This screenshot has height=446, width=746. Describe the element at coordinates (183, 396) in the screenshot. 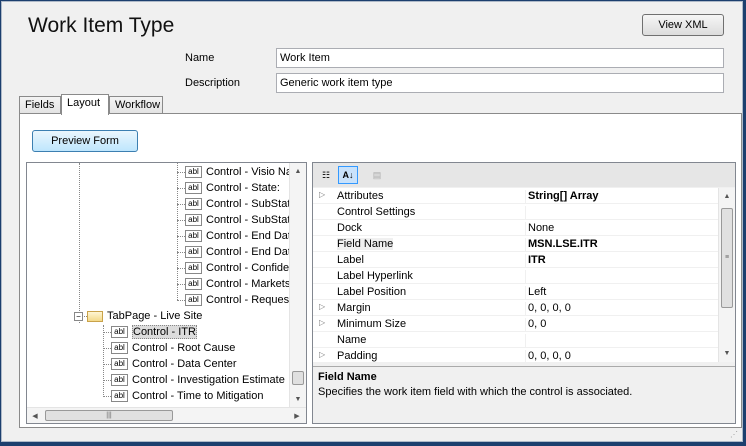

I see `tree-item: abl Control - Time to Mitigation` at that location.